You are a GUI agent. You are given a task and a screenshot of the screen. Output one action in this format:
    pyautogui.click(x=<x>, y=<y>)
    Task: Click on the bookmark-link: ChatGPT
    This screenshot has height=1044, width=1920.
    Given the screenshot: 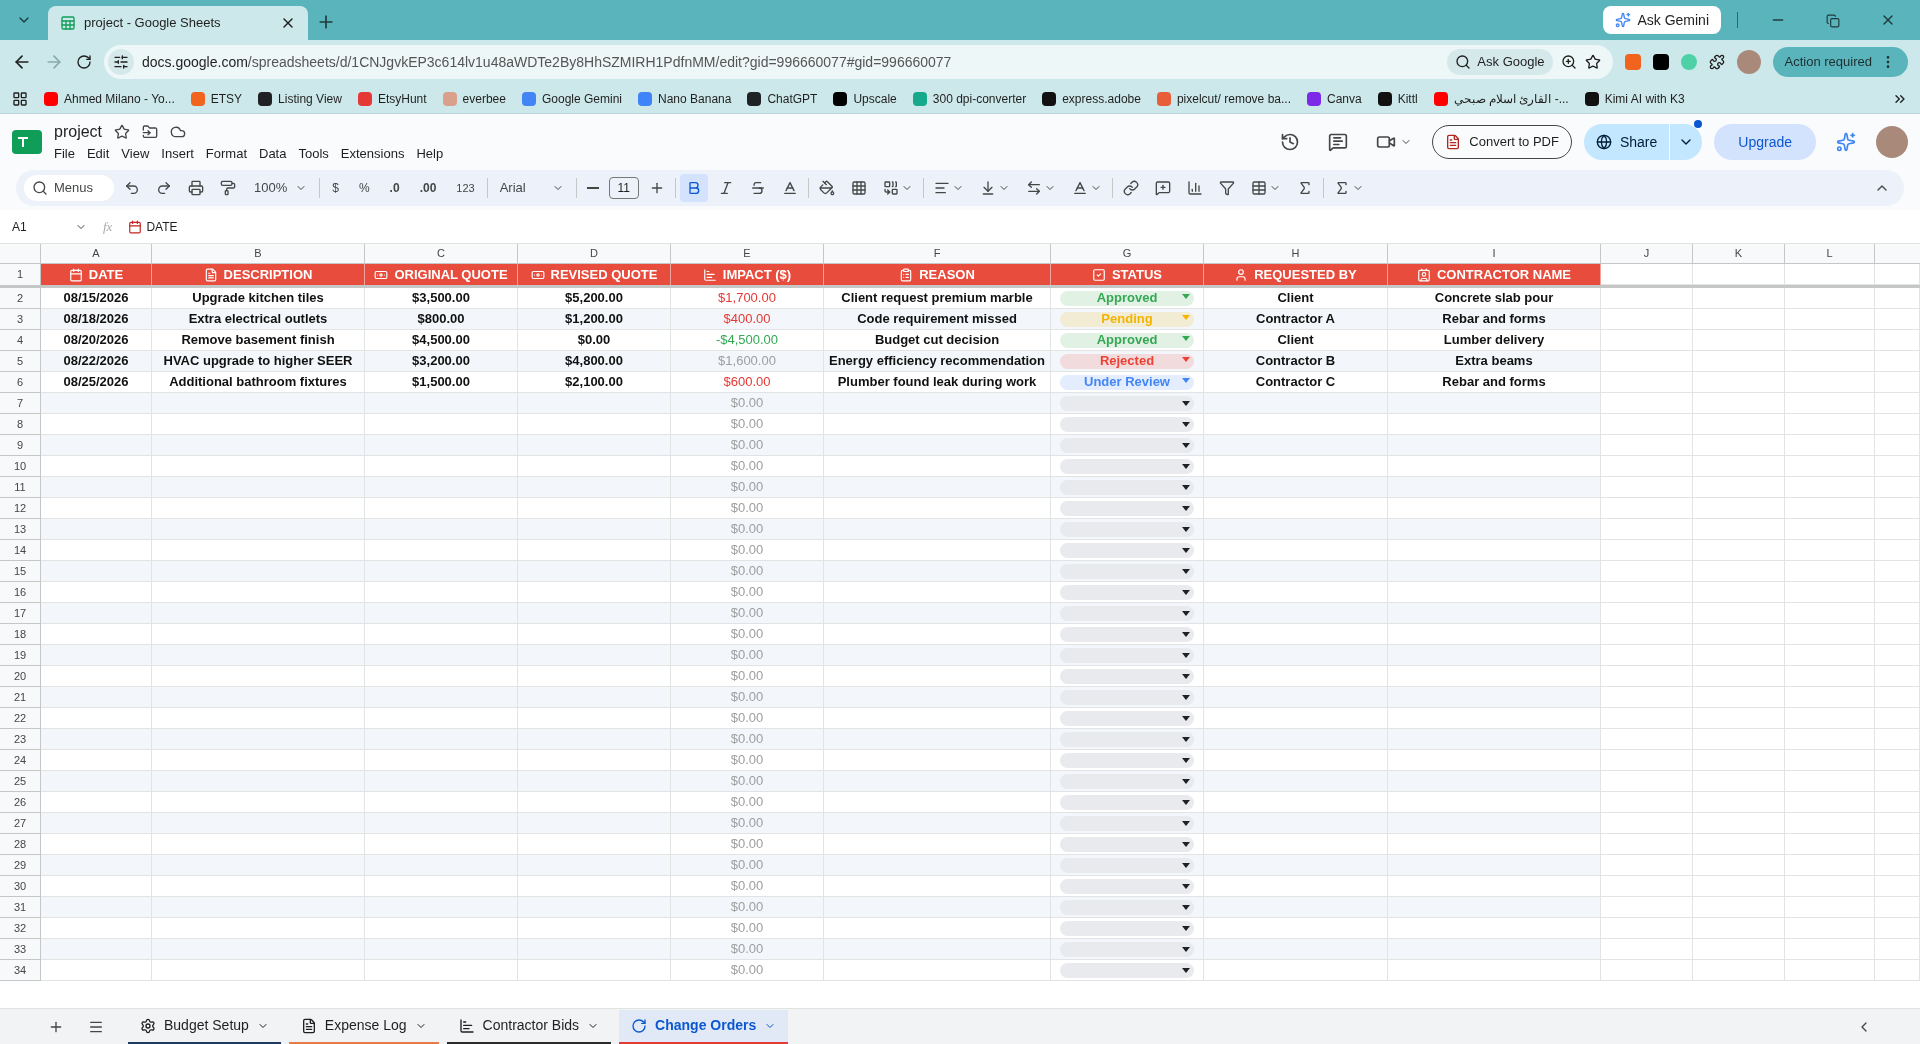 What is the action you would take?
    pyautogui.click(x=792, y=98)
    